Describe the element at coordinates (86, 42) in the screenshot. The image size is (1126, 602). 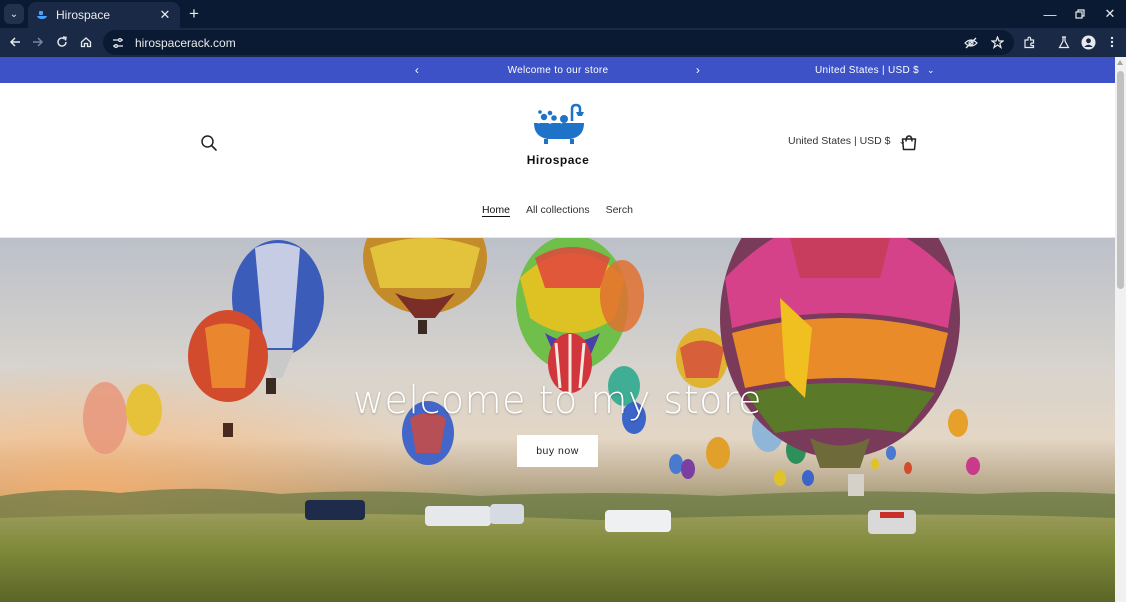
I see `home-icon` at that location.